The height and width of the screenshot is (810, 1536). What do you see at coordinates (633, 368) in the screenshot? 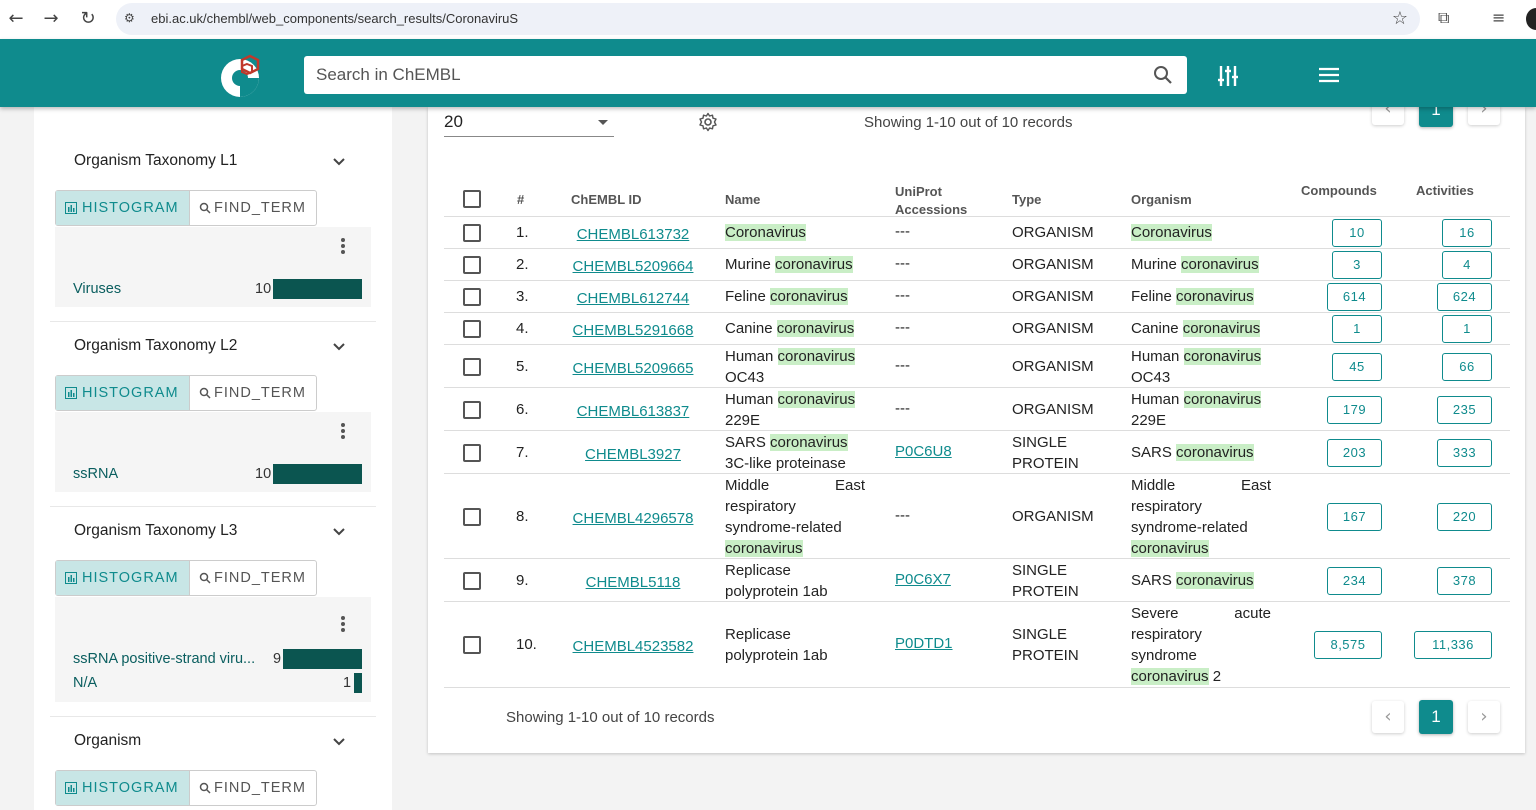
I see `chembl-id-link: CHEMBL5209665` at bounding box center [633, 368].